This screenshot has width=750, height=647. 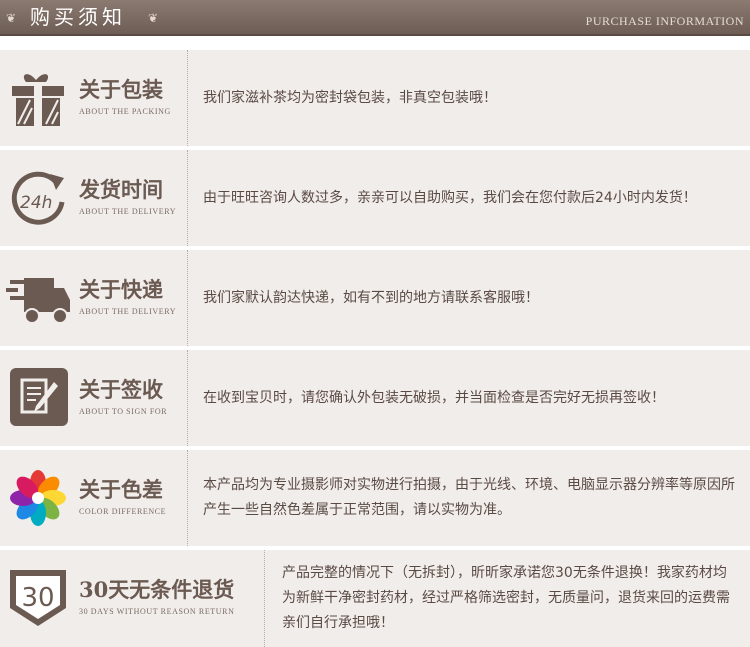 What do you see at coordinates (38, 98) in the screenshot?
I see `gift-box-icon` at bounding box center [38, 98].